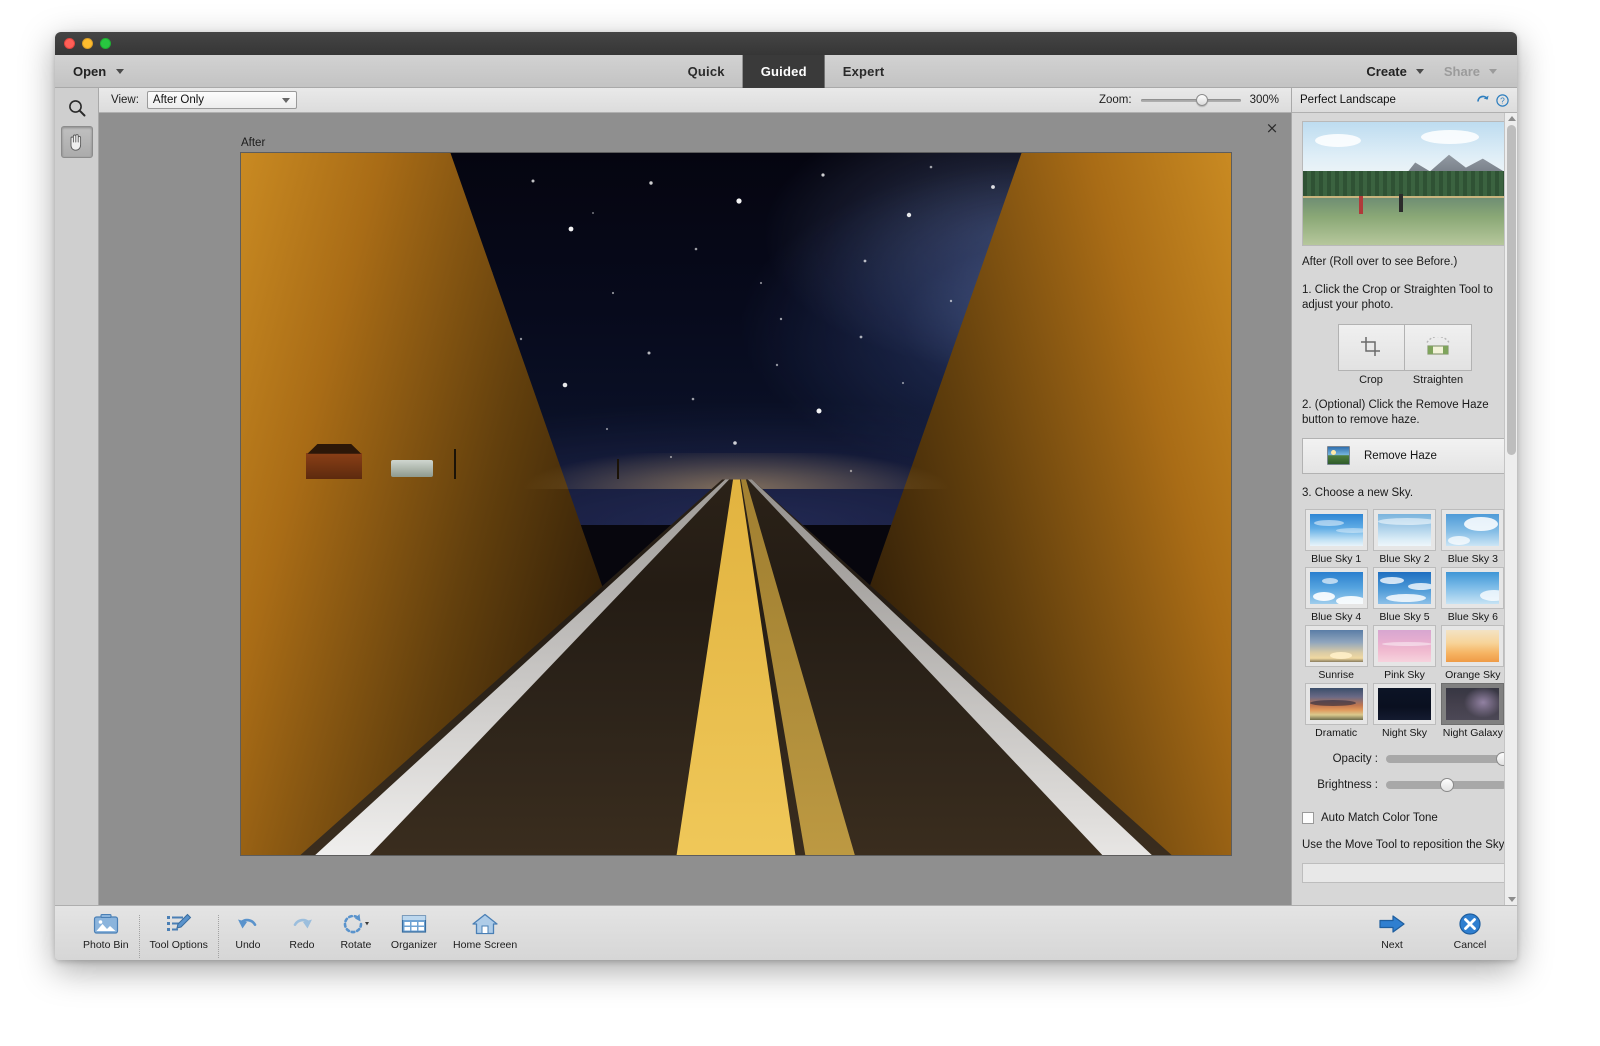 The image size is (1600, 1046). I want to click on undo-label: Undo, so click(248, 945).